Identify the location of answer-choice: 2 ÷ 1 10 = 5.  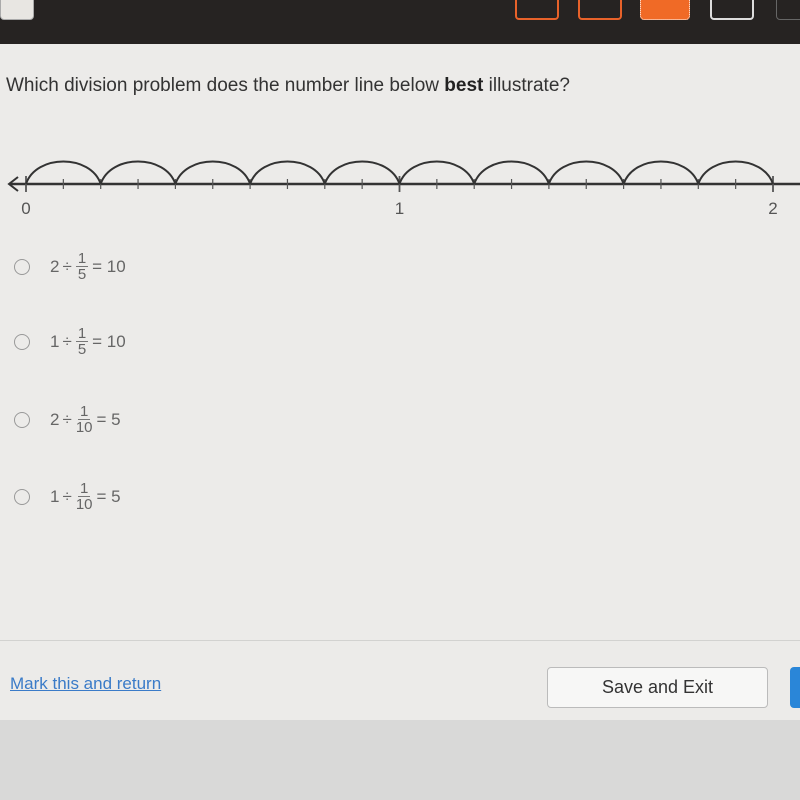
(67, 419).